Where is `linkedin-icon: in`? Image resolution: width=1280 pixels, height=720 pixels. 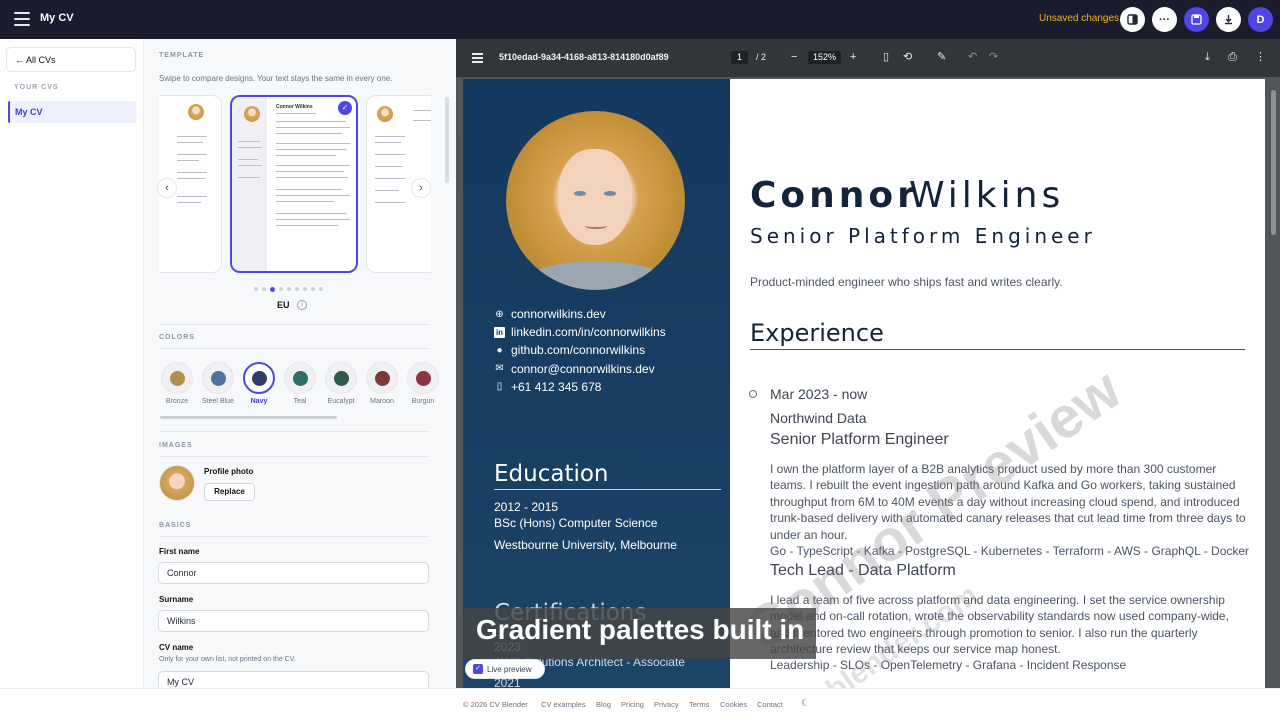 linkedin-icon: in is located at coordinates (499, 332).